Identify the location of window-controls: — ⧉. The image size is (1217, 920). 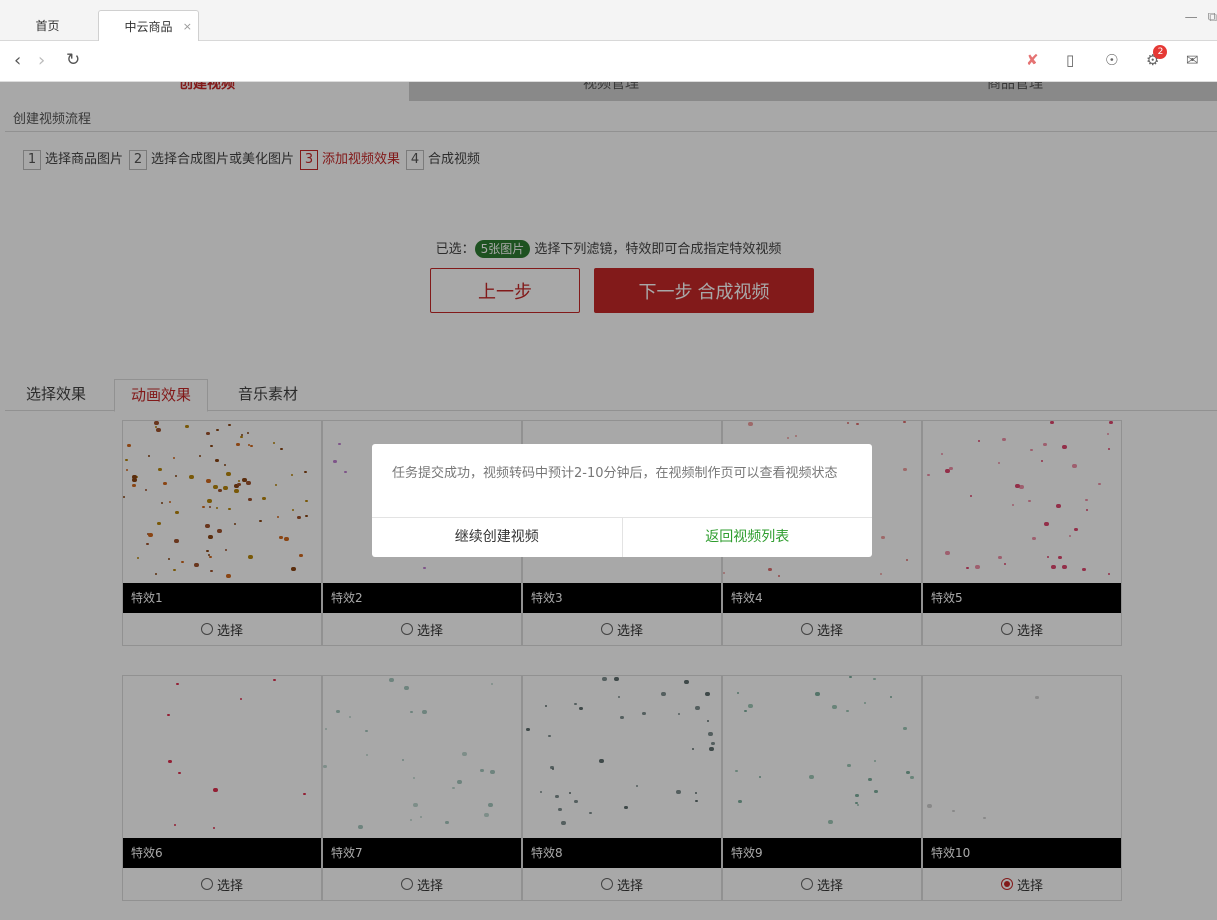
(1198, 17).